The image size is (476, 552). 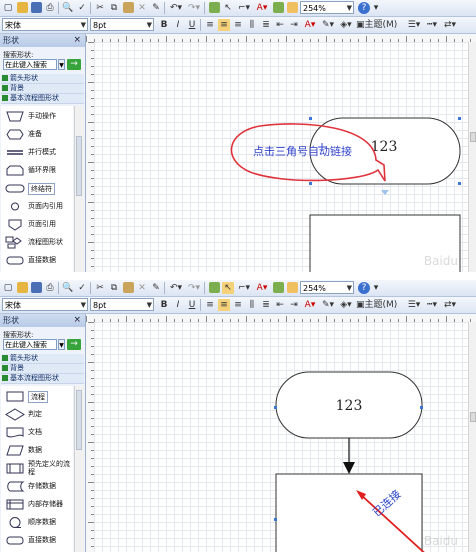 What do you see at coordinates (292, 8) in the screenshot?
I see `connection-point-icon` at bounding box center [292, 8].